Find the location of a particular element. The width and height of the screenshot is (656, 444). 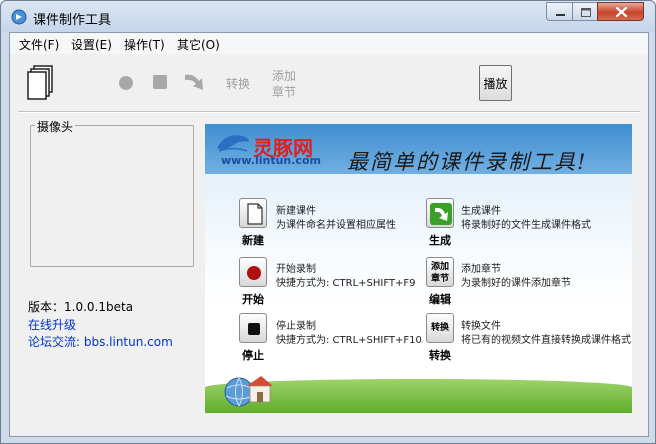

stop-title: 停止录制 is located at coordinates (296, 326).